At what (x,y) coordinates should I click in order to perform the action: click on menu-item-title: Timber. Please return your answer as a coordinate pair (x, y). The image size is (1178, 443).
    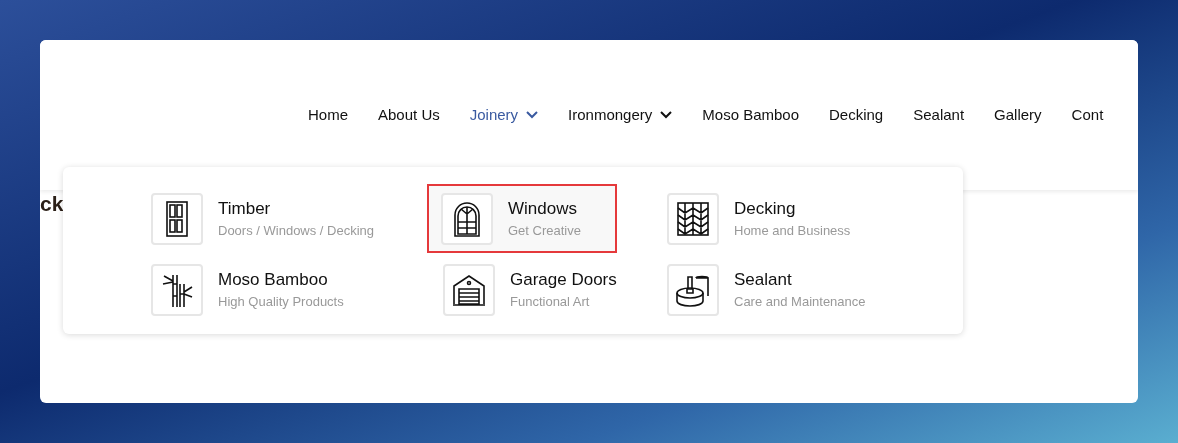
    Looking at the image, I should click on (245, 208).